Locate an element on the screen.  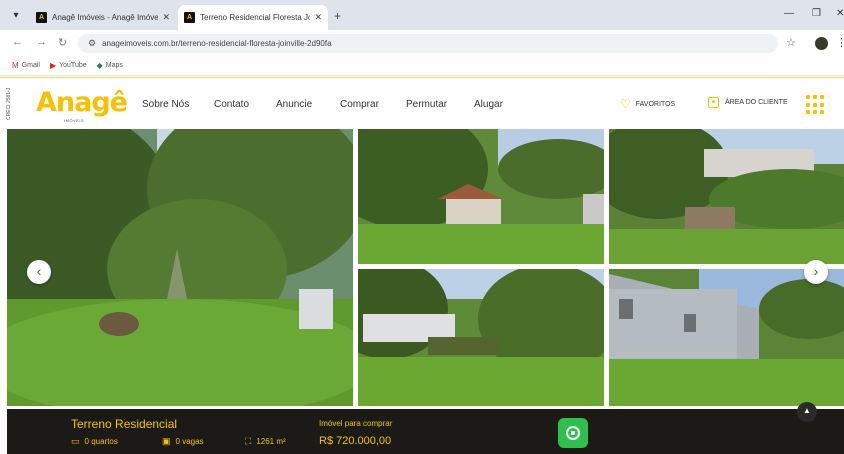
property-price: R$ 720.000,00 is located at coordinates (355, 441).